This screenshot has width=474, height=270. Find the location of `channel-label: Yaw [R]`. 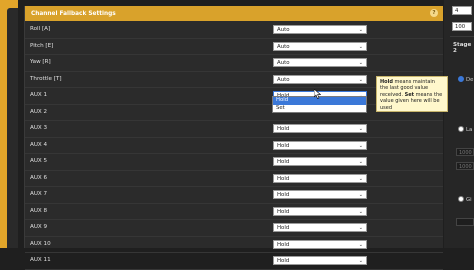

channel-label: Yaw [R] is located at coordinates (40, 62).